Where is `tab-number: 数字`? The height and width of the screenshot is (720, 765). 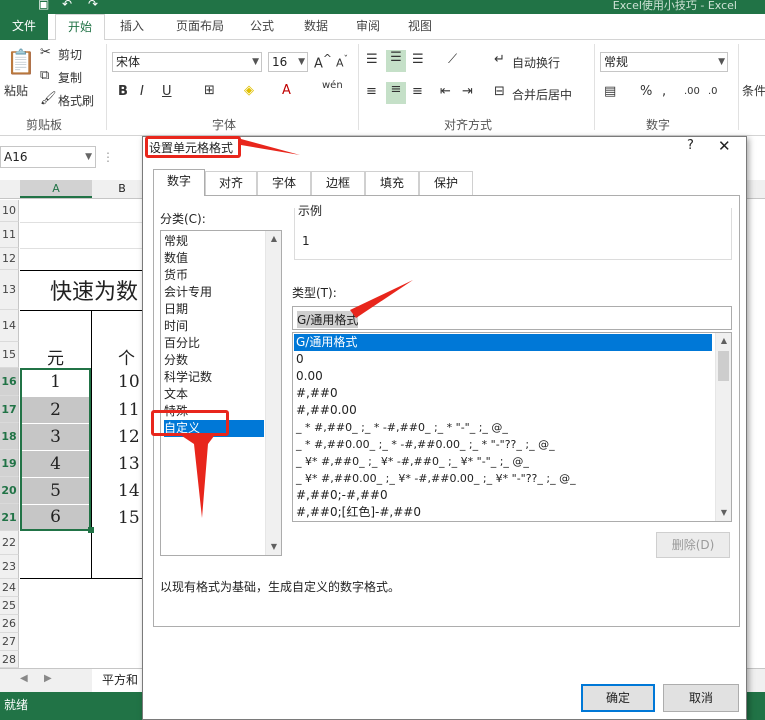 tab-number: 数字 is located at coordinates (179, 182).